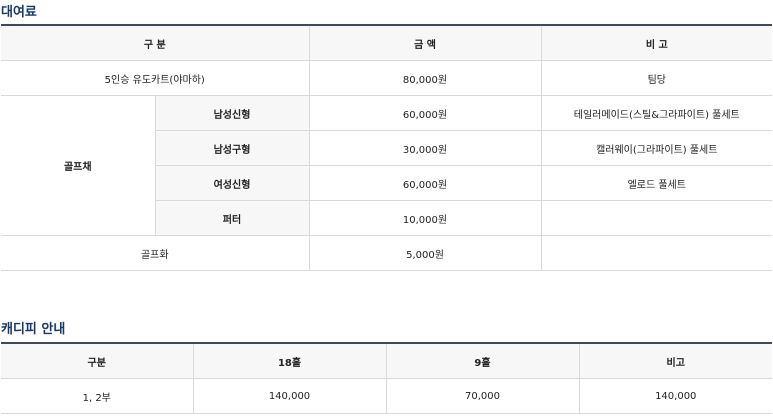 Image resolution: width=773 pixels, height=416 pixels. Describe the element at coordinates (155, 78) in the screenshot. I see `cart-label: 5인승 유도카트(야마하)` at that location.